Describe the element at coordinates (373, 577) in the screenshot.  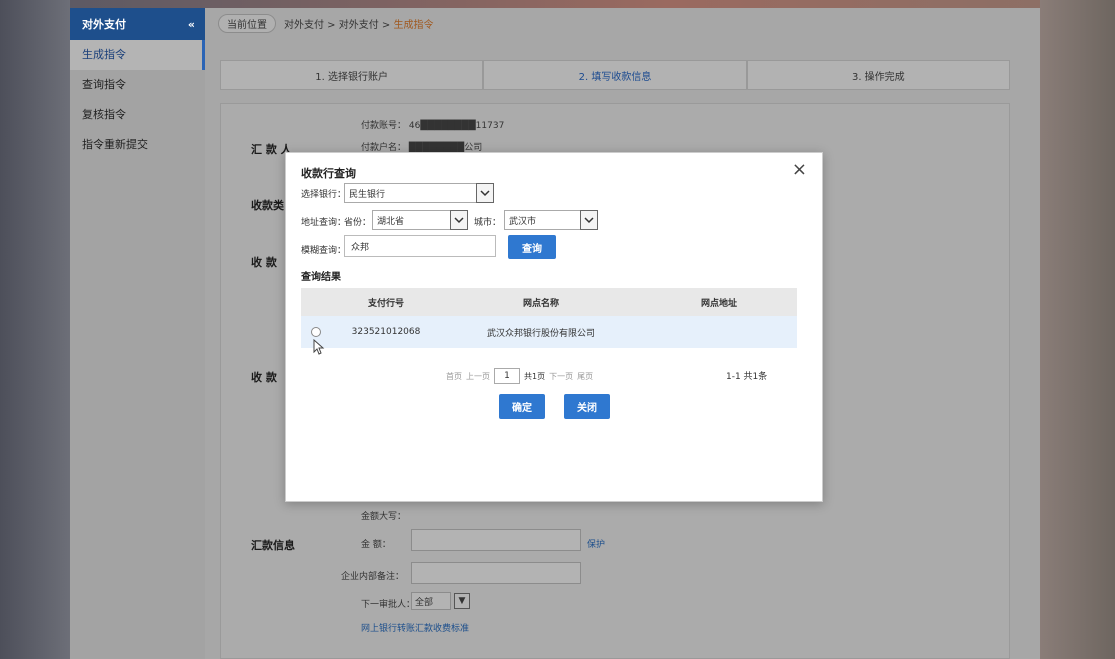
I see `remark-label: 企业内部备注：` at that location.